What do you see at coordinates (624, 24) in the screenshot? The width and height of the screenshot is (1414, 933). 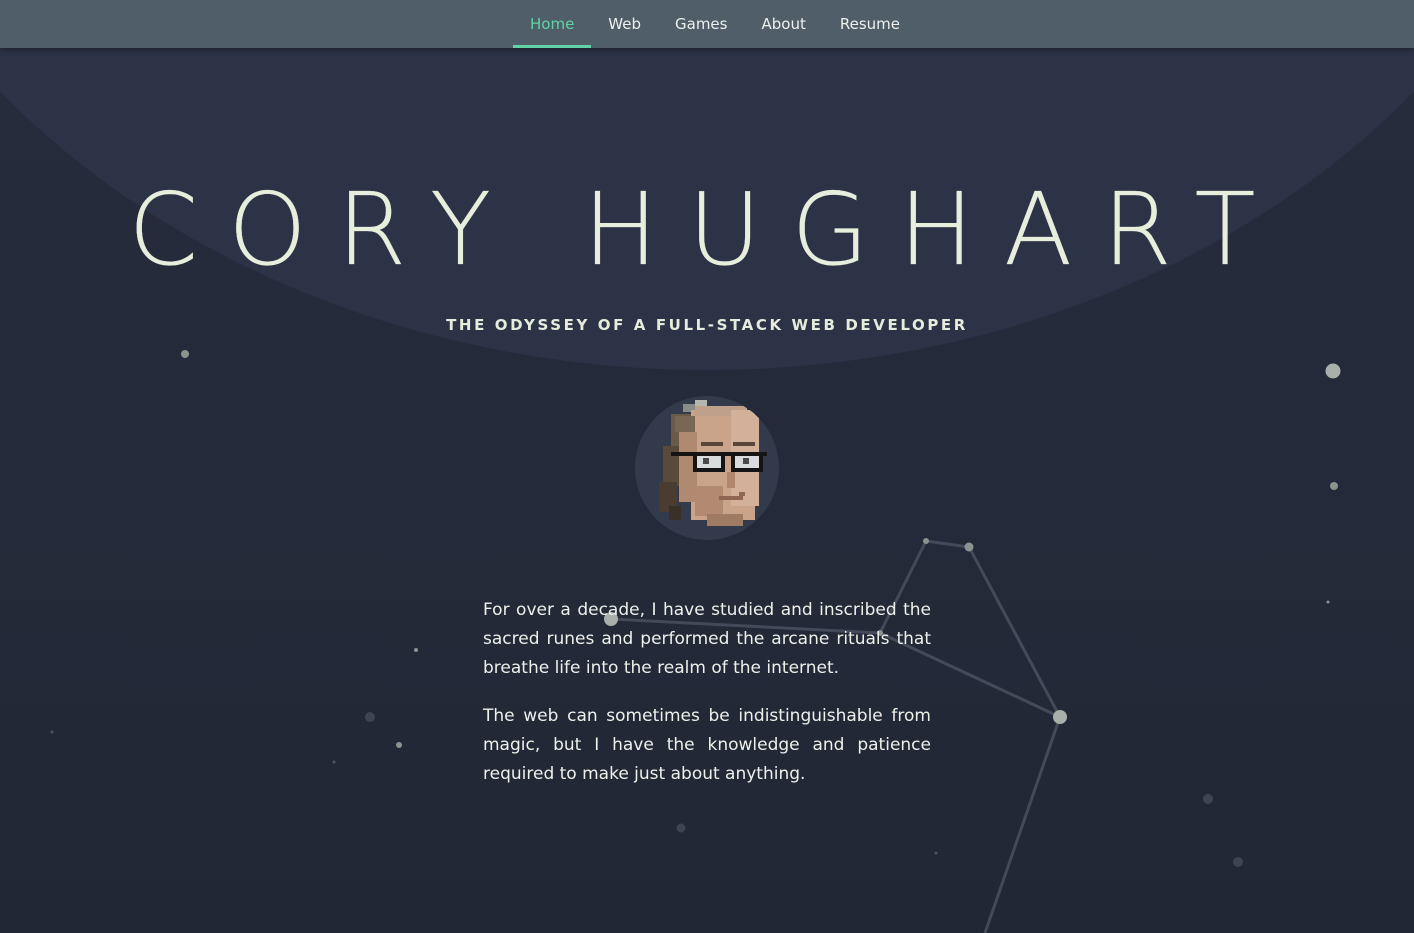 I see `nav-web-link: Web` at bounding box center [624, 24].